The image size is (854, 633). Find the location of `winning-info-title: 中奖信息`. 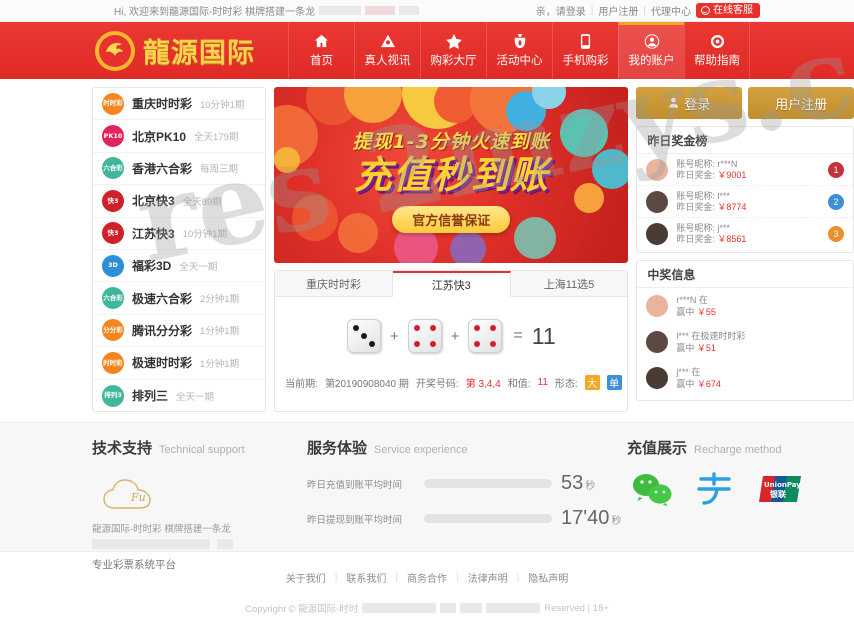

winning-info-title: 中奖信息 is located at coordinates (745, 274).